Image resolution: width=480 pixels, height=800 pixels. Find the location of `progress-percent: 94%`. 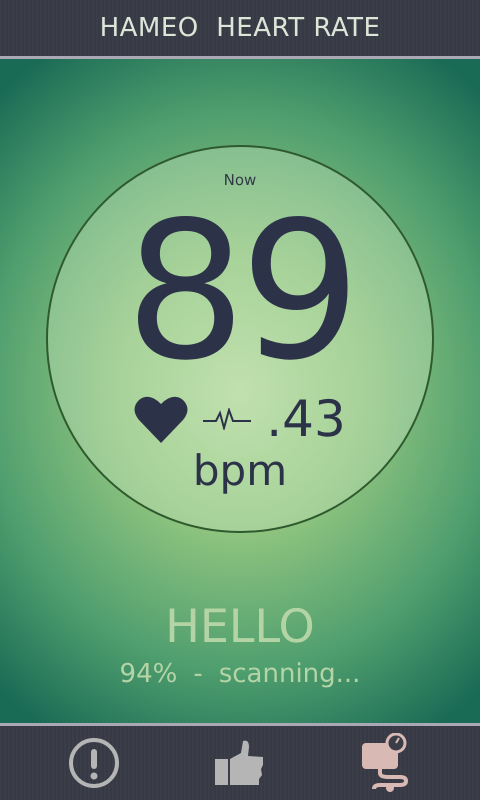

progress-percent: 94% is located at coordinates (149, 674).